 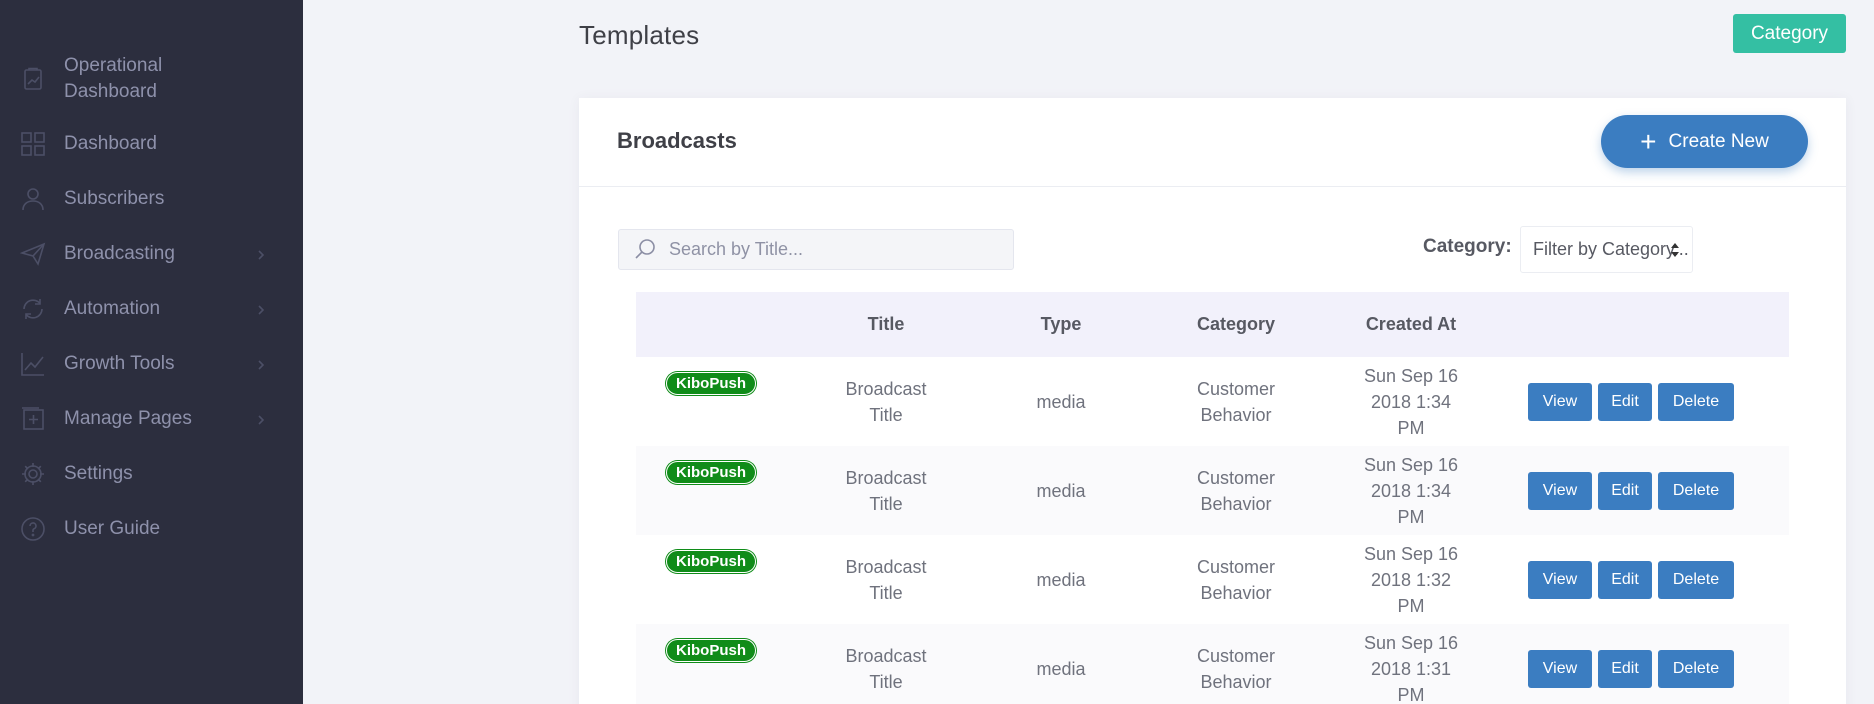 I want to click on portlet-title: Broadcasts, so click(x=677, y=140).